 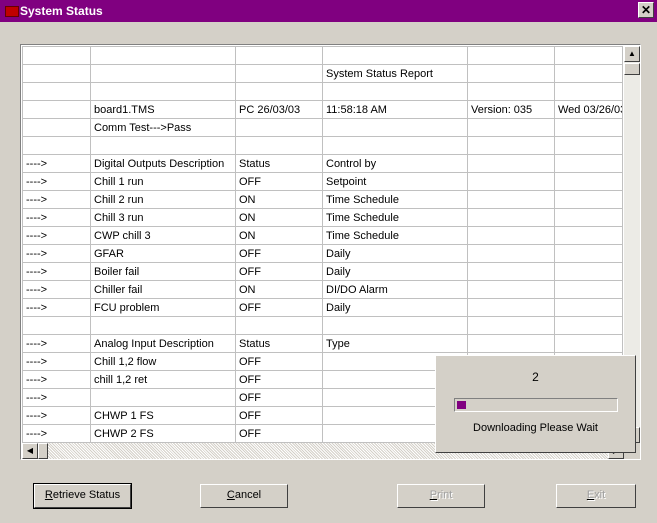 What do you see at coordinates (279, 109) in the screenshot?
I see `table-cell: PC 26/03/03` at bounding box center [279, 109].